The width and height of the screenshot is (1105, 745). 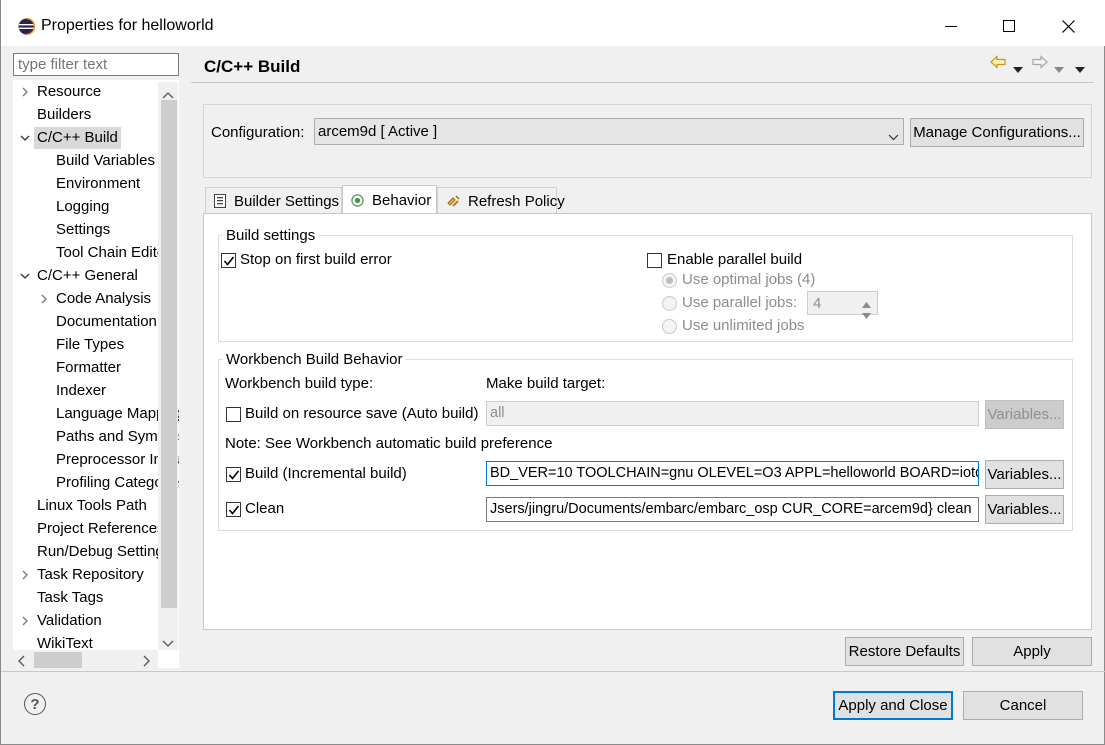 I want to click on workbench-build-title: Workbench Build Behavior, so click(x=314, y=359).